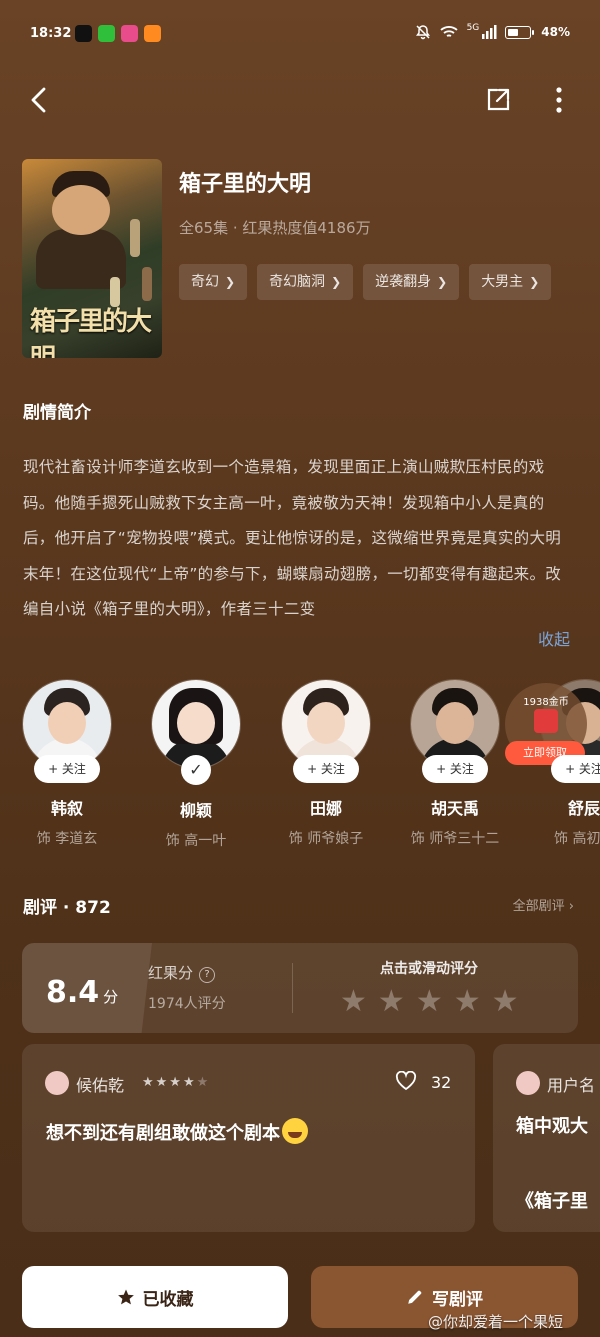 The image size is (600, 1337). Describe the element at coordinates (195, 810) in the screenshot. I see `cast-name: 柳颖` at that location.